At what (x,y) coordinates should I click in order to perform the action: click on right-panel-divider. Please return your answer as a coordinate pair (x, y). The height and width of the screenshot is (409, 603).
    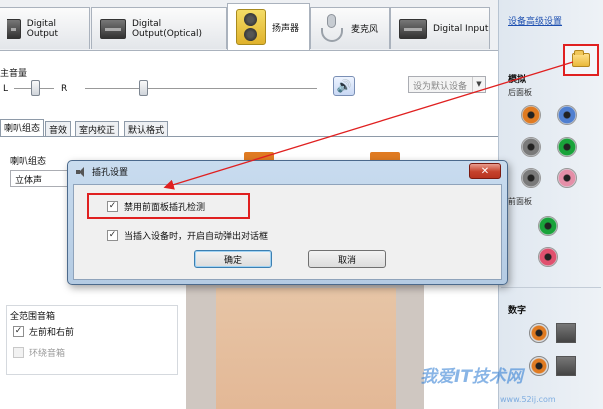
    Looking at the image, I should click on (551, 287).